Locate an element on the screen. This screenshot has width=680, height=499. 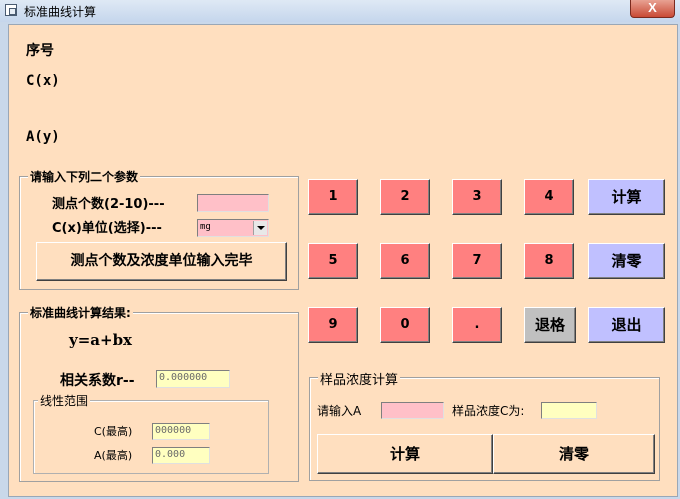
seq-label: 序号 is located at coordinates (40, 51).